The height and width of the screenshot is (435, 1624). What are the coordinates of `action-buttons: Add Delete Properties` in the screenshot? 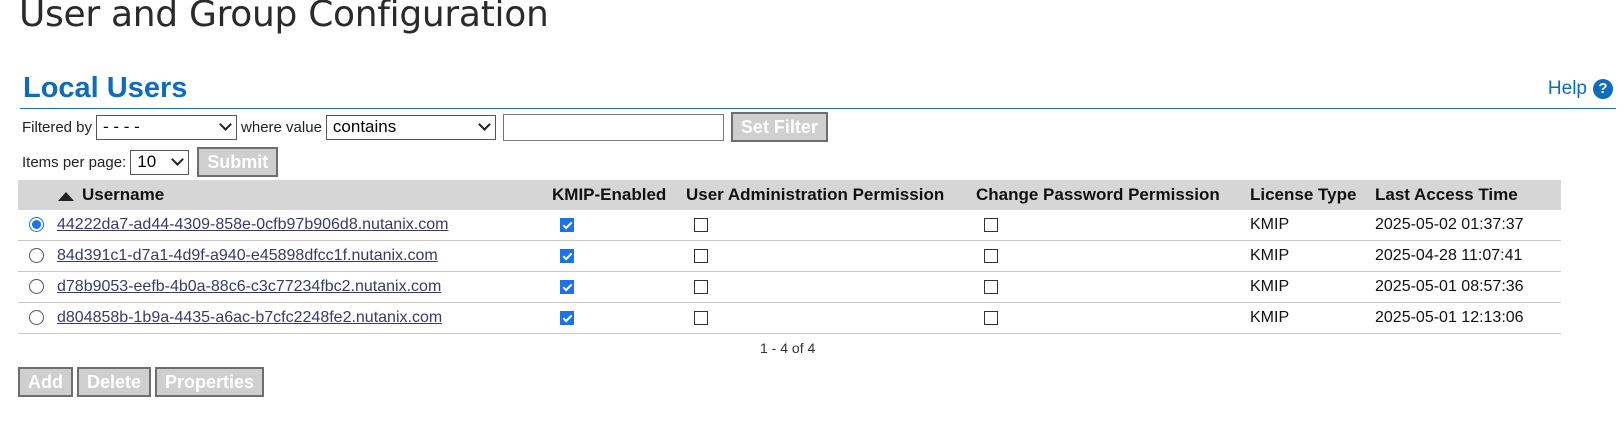 It's located at (141, 382).